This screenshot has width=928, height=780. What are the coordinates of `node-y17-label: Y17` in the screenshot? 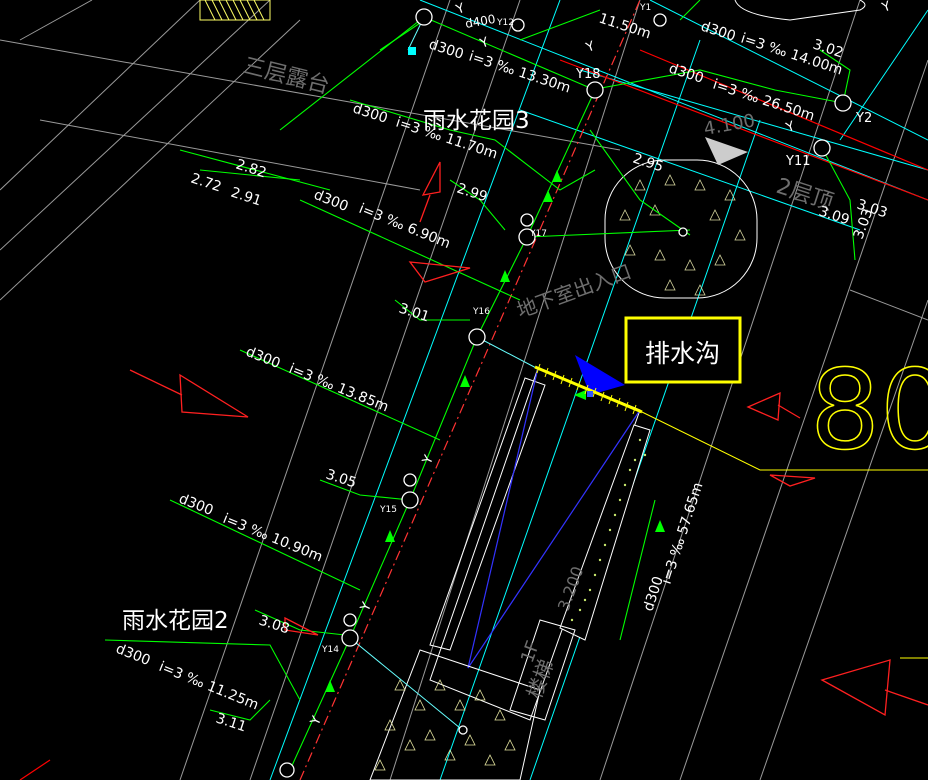 It's located at (538, 234).